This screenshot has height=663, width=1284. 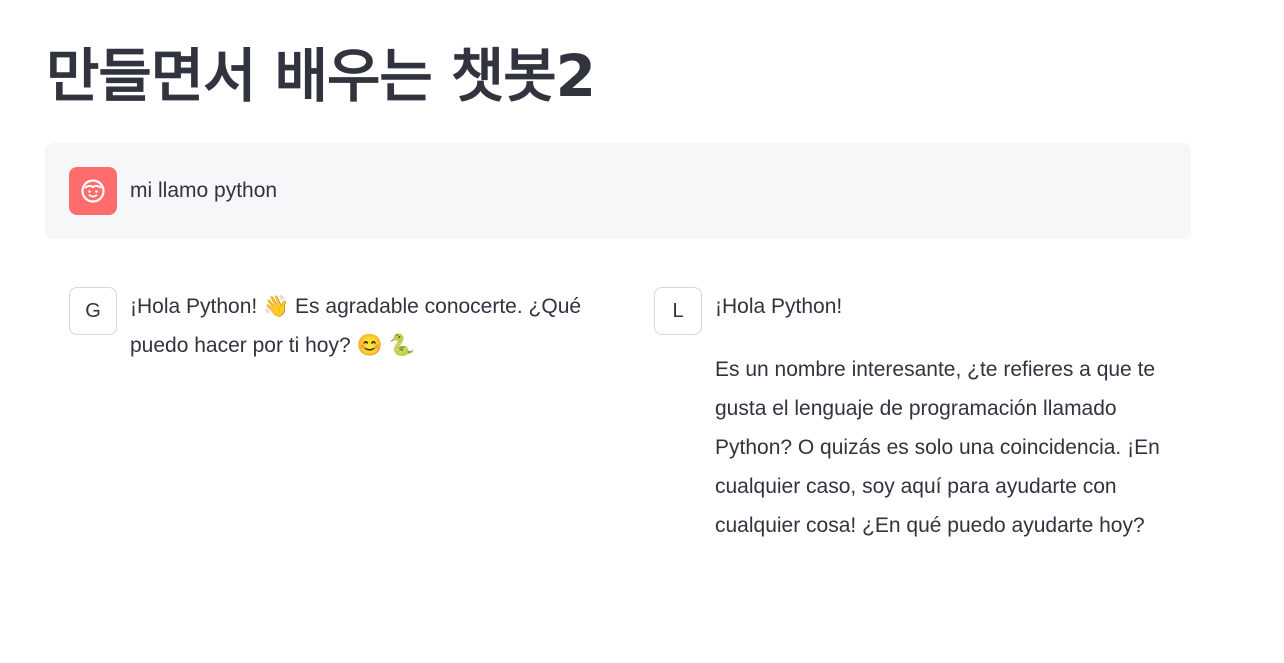 I want to click on assistant-avatar-l: L, so click(x=678, y=311).